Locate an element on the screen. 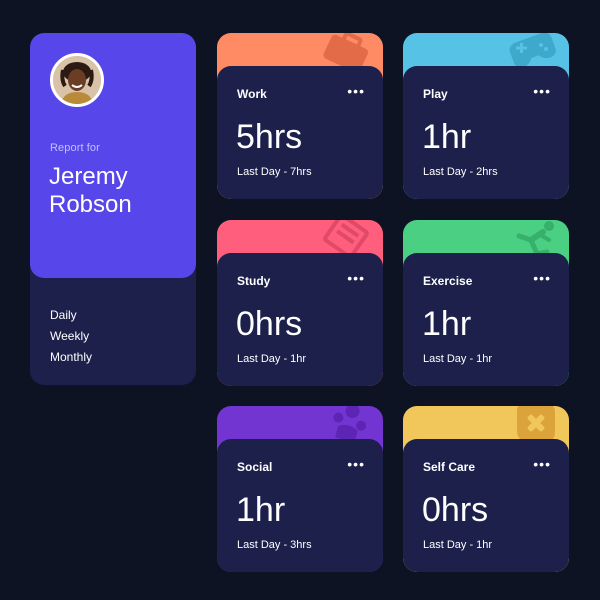 The height and width of the screenshot is (600, 600). activity-card-play: Play ••• 1hr Last Day - 2hrs is located at coordinates (486, 116).